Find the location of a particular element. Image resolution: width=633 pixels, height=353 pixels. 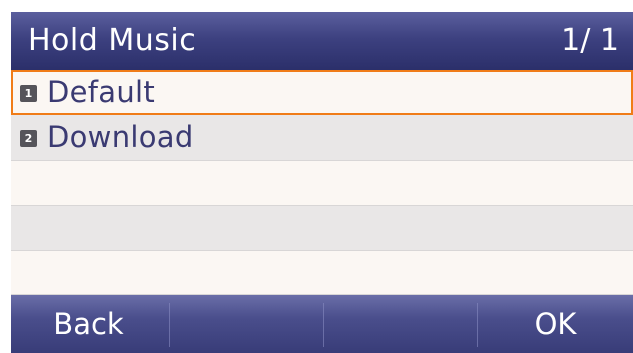

screen-title: Hold Music is located at coordinates (112, 40).